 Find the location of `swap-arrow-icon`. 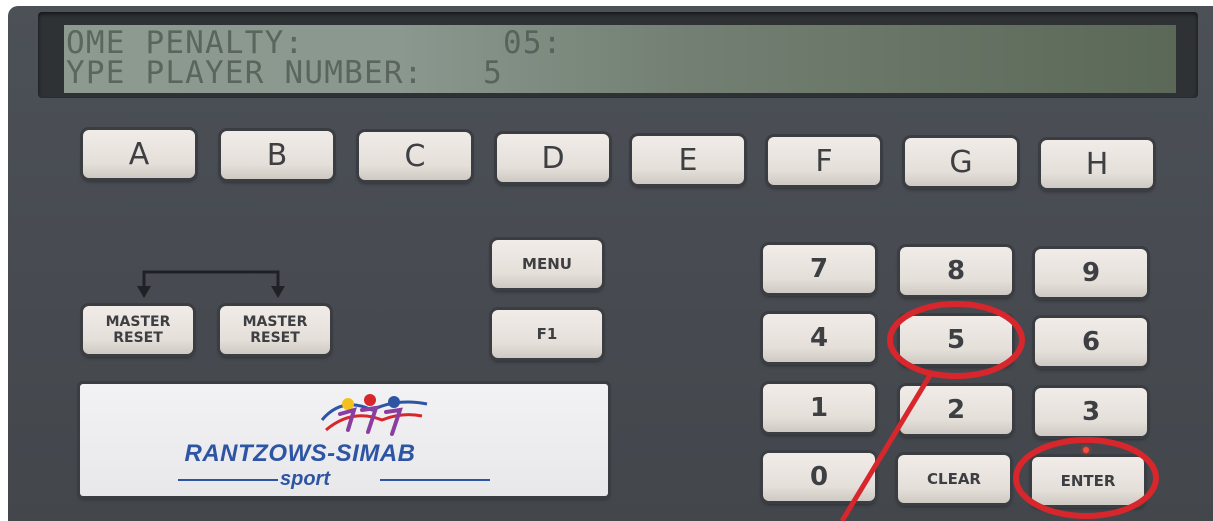

swap-arrow-icon is located at coordinates (211, 284).